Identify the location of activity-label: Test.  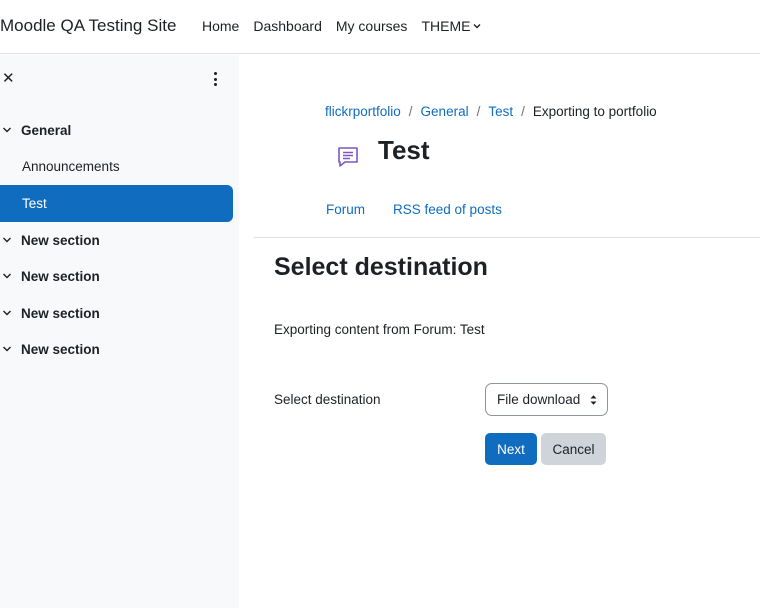
(34, 203).